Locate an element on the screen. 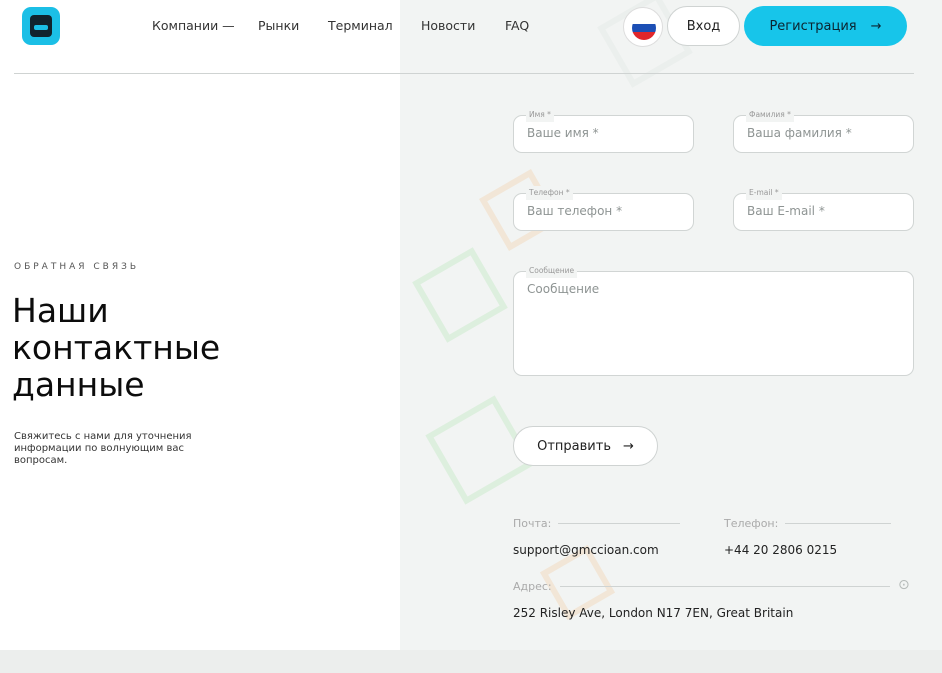  location-pin-icon: ⊙ is located at coordinates (904, 585).